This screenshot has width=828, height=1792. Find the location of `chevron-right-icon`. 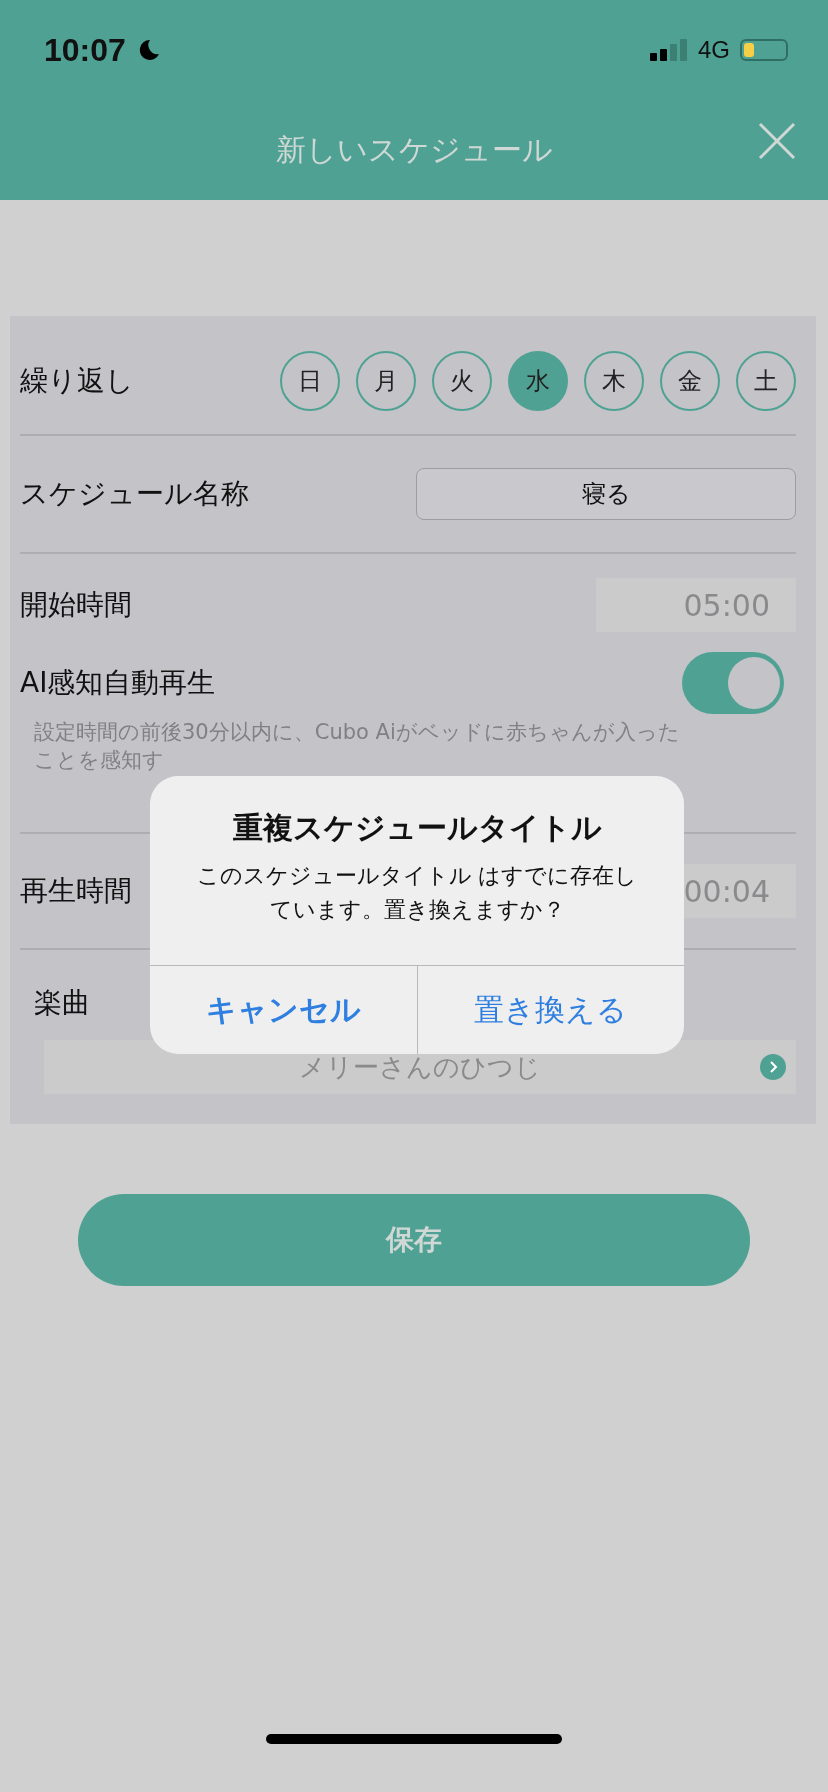

chevron-right-icon is located at coordinates (773, 1067).